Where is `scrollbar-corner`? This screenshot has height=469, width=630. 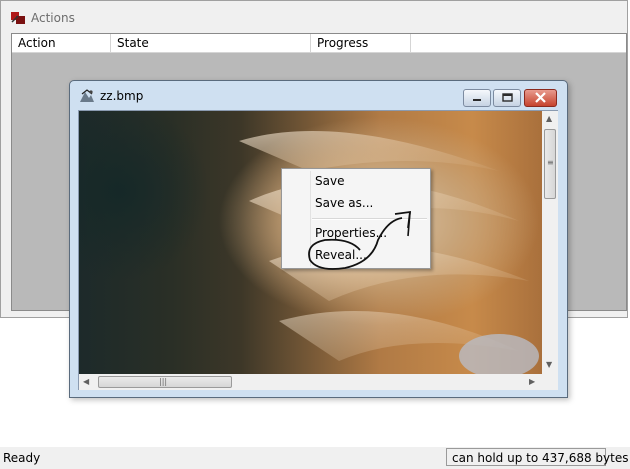 scrollbar-corner is located at coordinates (550, 382).